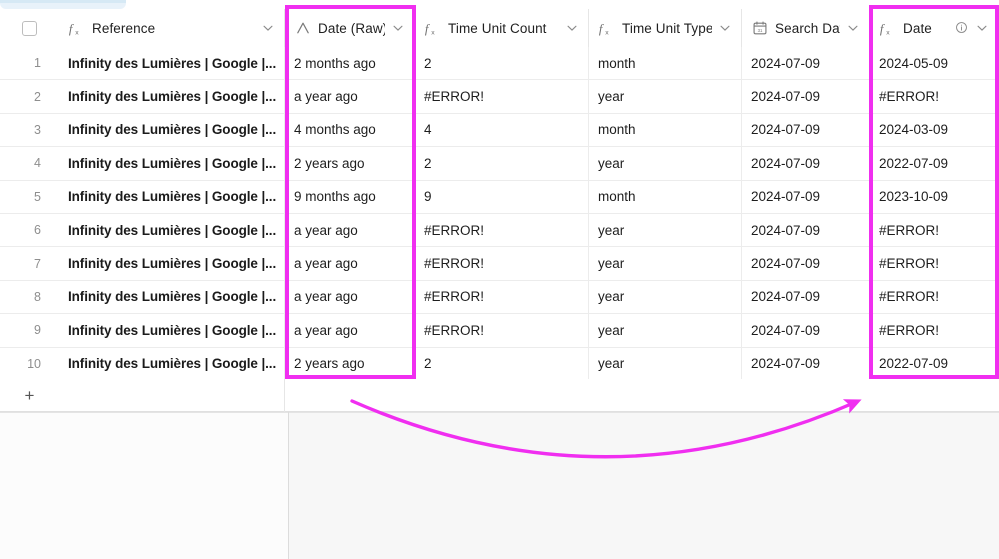  I want to click on add-row-plus-icon: +, so click(29, 395).